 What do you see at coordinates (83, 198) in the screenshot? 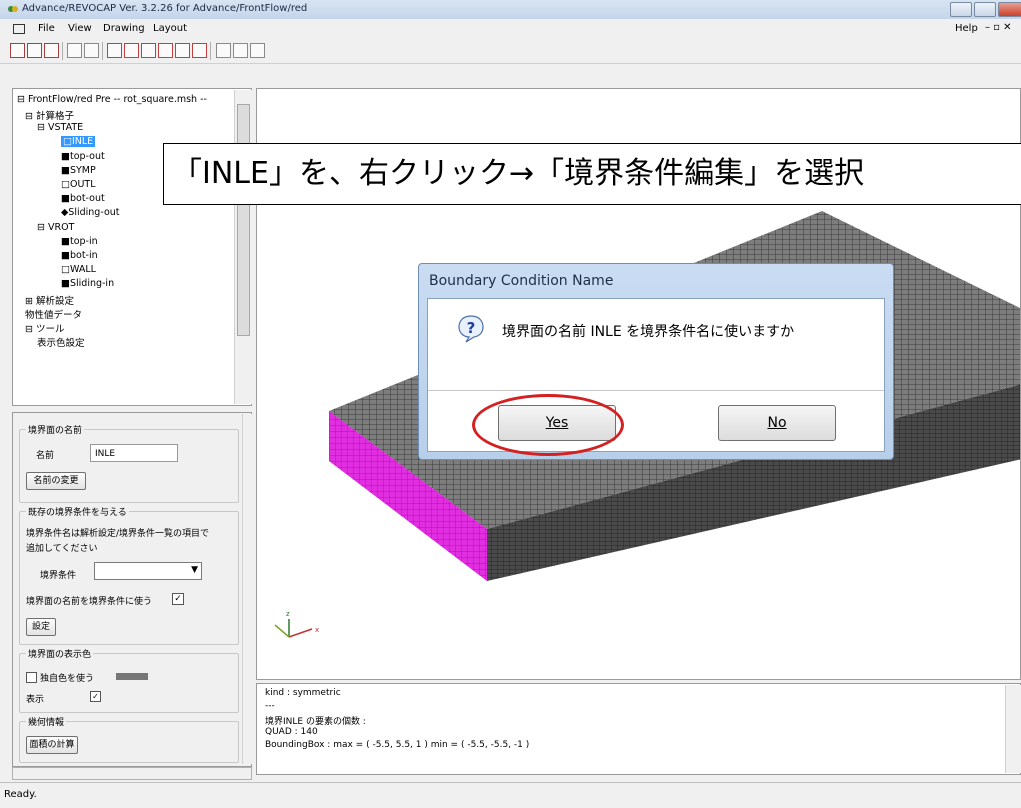
I see `tree-item: ■bot-out` at bounding box center [83, 198].